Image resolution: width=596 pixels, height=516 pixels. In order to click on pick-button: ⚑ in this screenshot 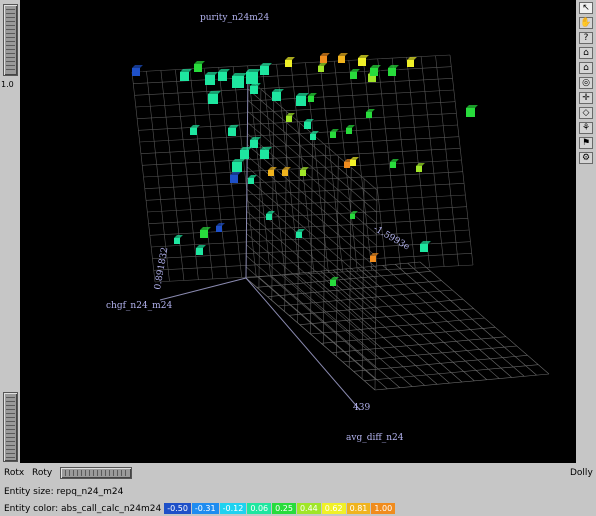, I will do `click(586, 143)`.